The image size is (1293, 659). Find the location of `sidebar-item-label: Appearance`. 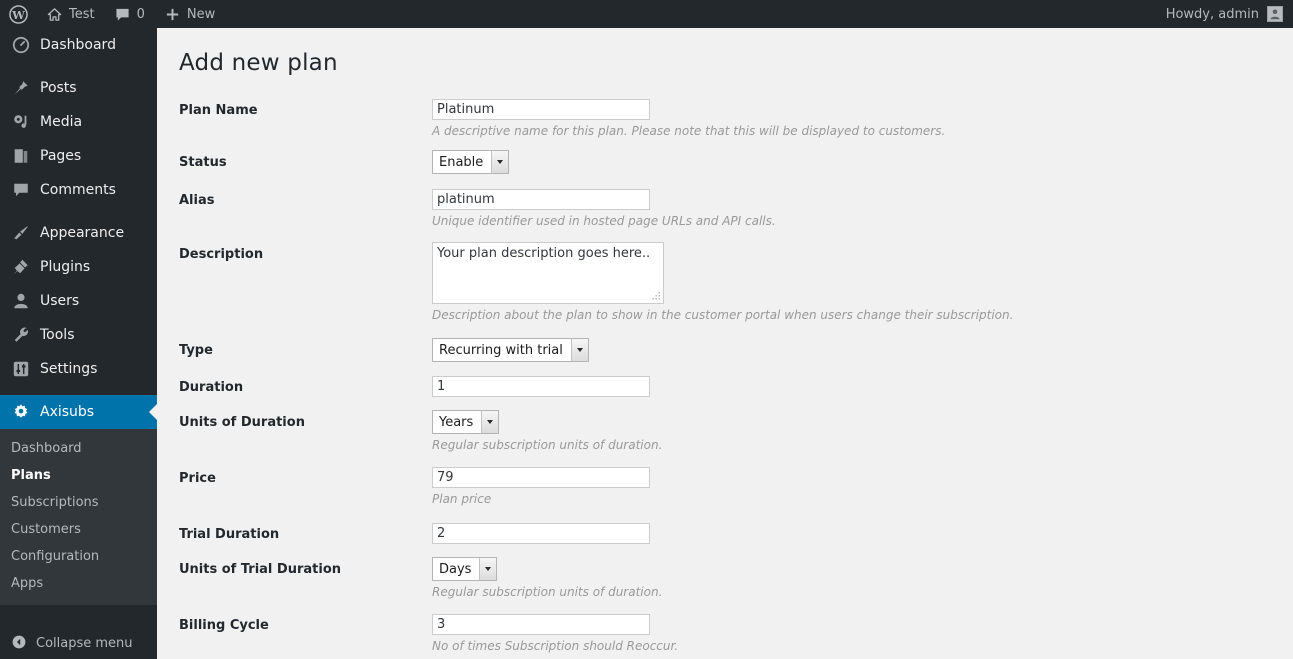

sidebar-item-label: Appearance is located at coordinates (82, 233).